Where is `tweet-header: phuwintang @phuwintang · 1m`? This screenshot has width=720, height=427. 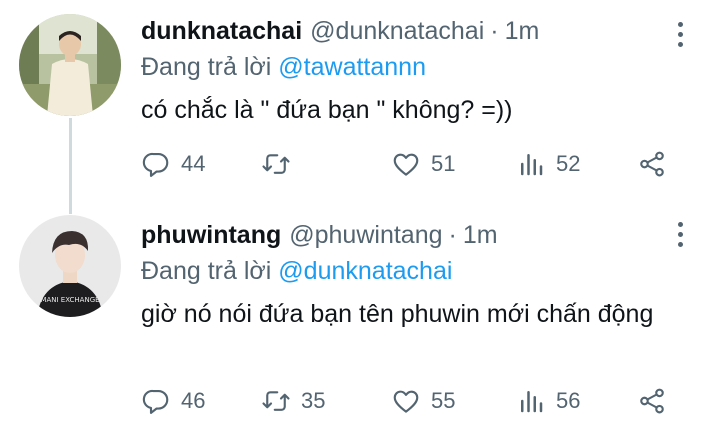 tweet-header: phuwintang @phuwintang · 1m is located at coordinates (410, 235).